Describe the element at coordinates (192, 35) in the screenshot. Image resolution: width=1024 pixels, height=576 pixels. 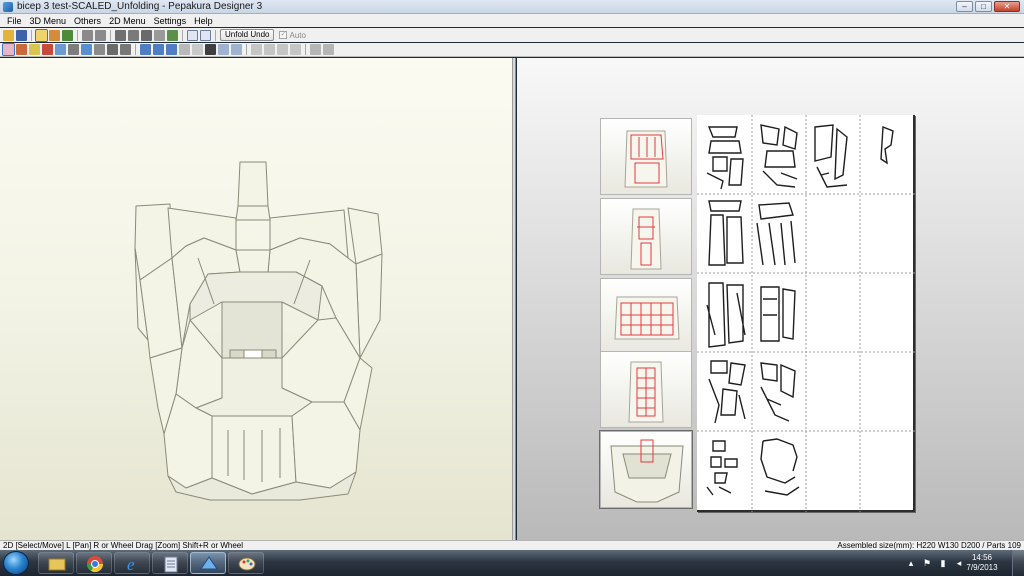
I see `window-single-icon` at that location.